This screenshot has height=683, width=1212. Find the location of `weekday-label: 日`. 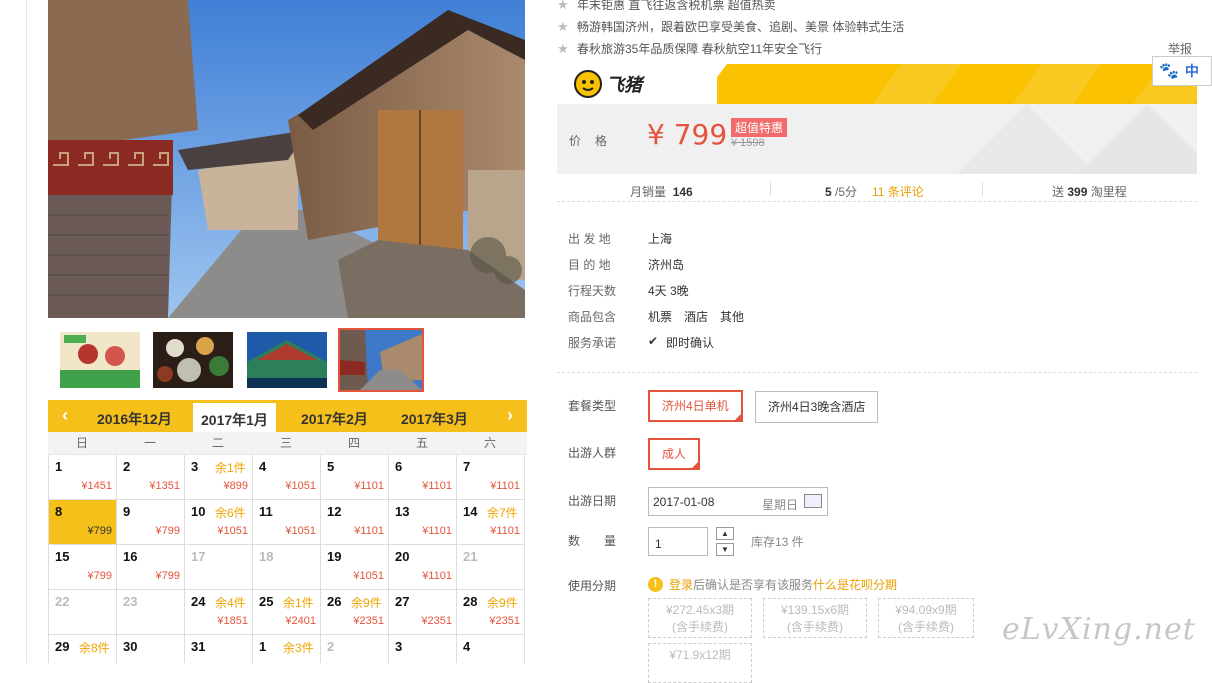

weekday-label: 日 is located at coordinates (81, 443).